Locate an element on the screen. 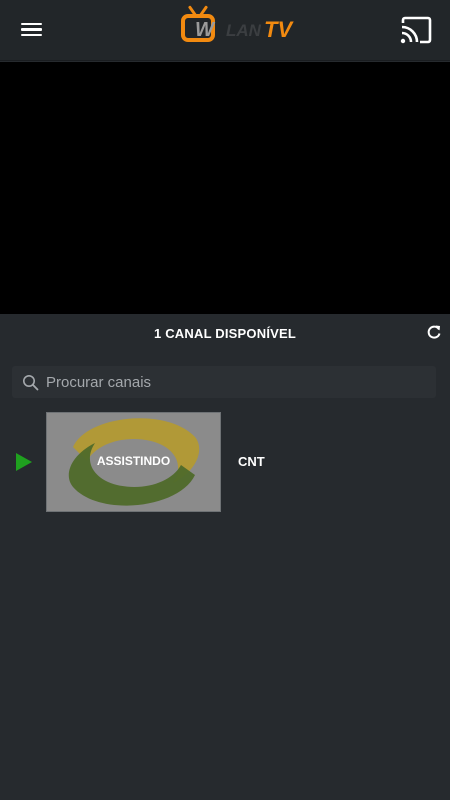 Image resolution: width=450 pixels, height=800 pixels. menu-button is located at coordinates (32, 30).